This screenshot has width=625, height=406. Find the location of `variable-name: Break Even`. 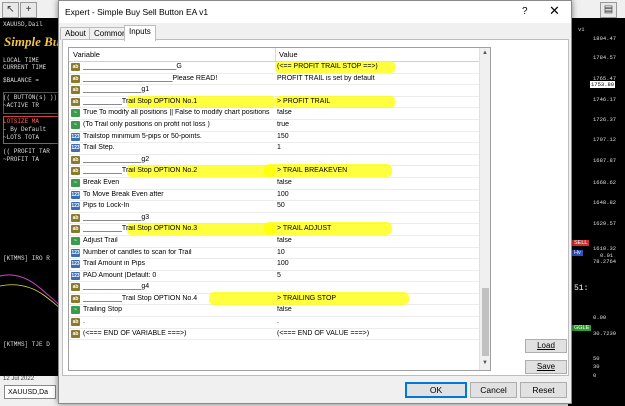

variable-name: Break Even is located at coordinates (101, 182).